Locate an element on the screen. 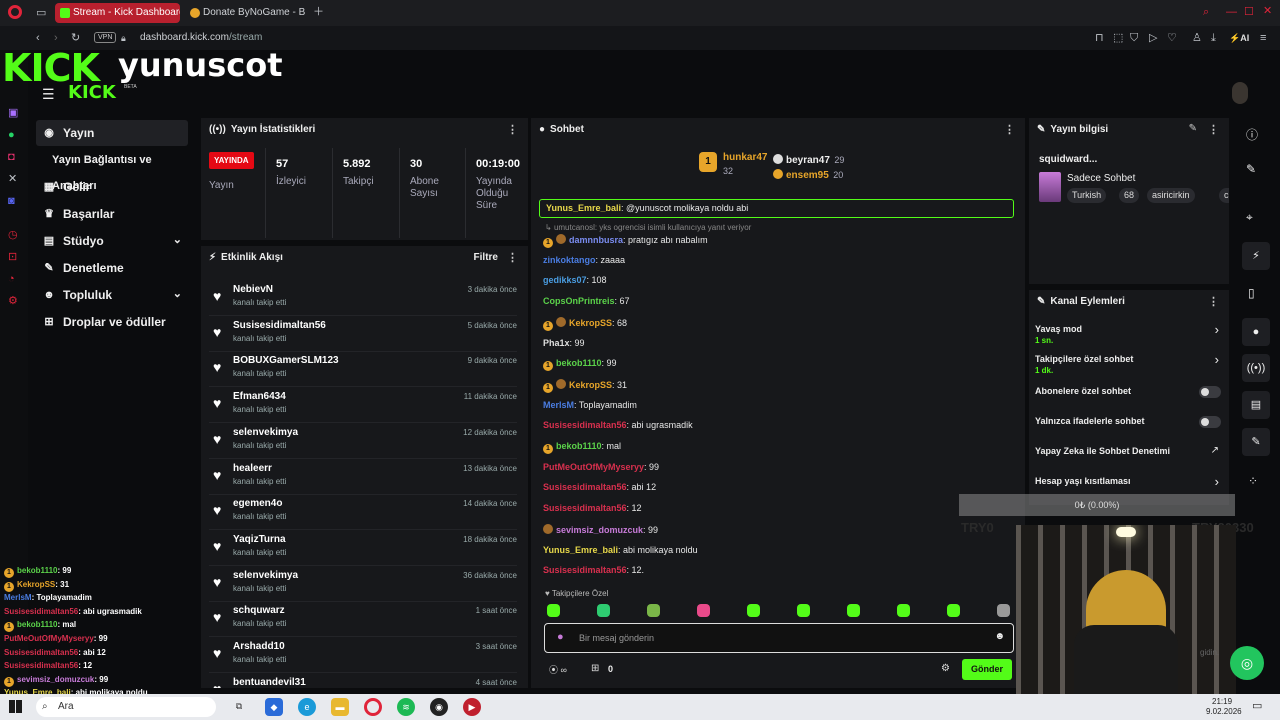  chat-username: KekropSS is located at coordinates (590, 385).